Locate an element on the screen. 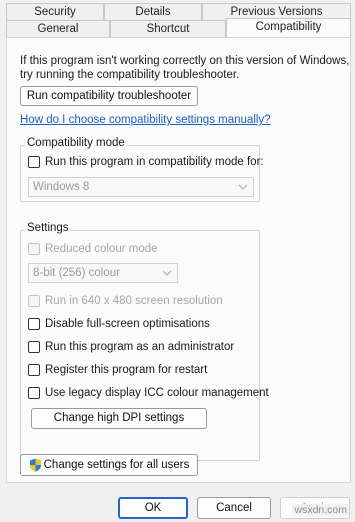  tab-compatibility: Compatibility is located at coordinates (288, 27).